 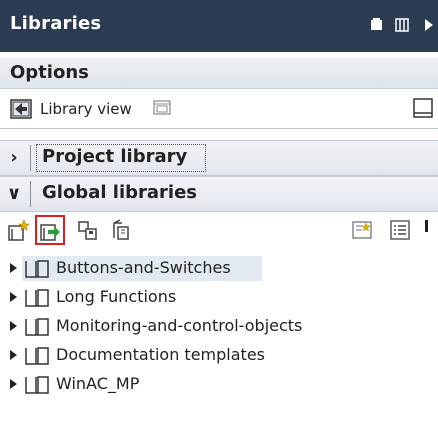 I want to click on library-name: Buttons-and-Switches, so click(x=143, y=267).